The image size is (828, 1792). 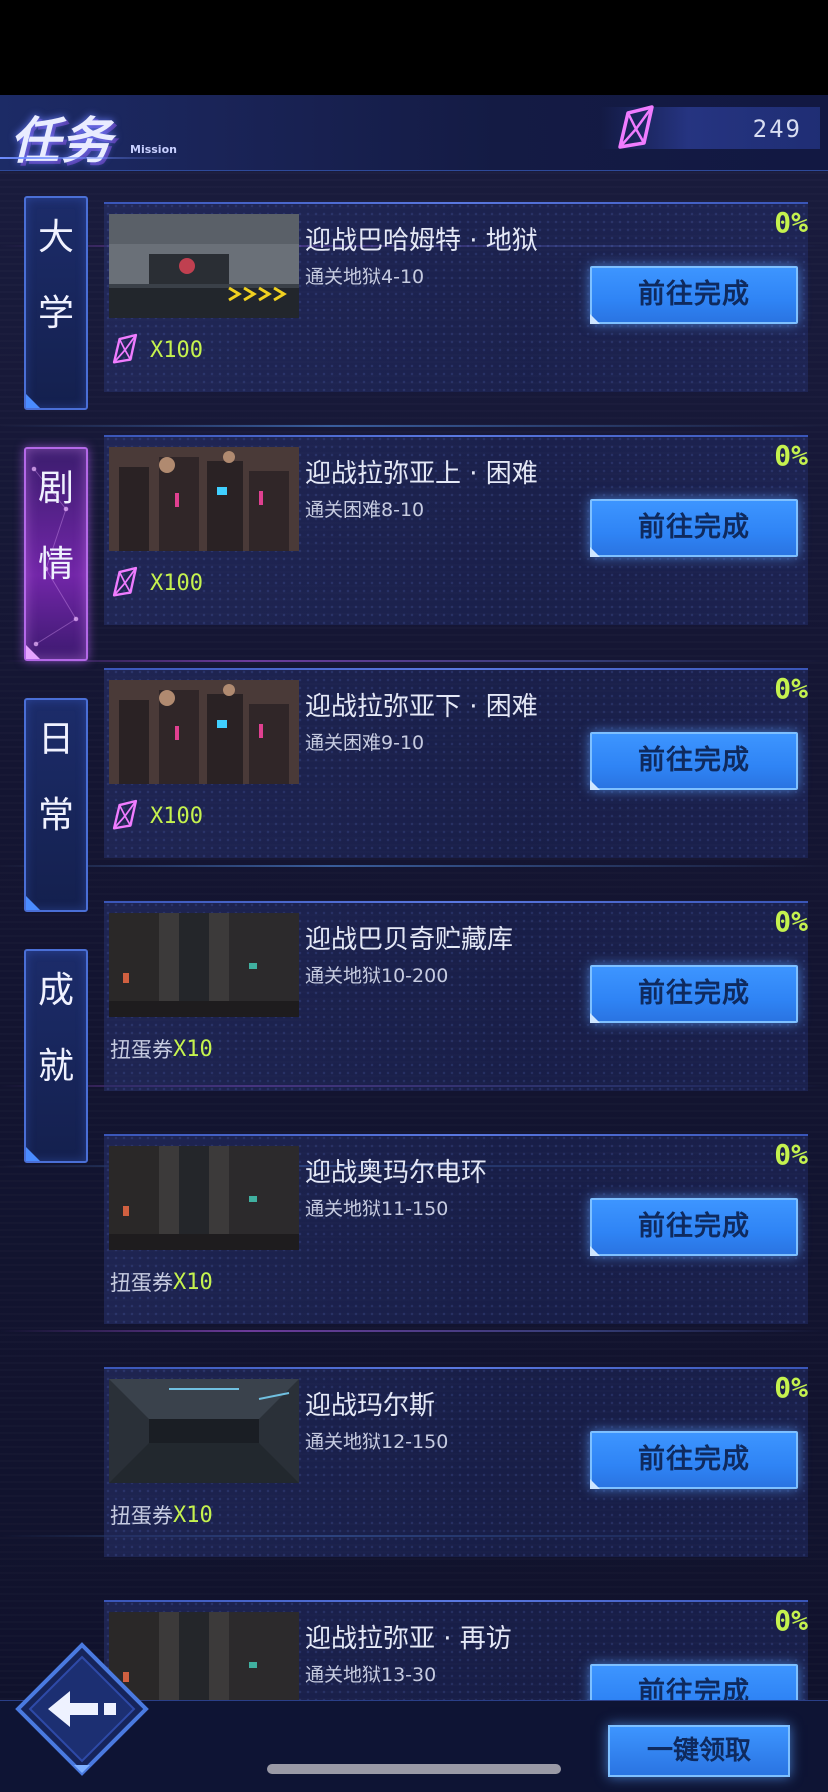 I want to click on tab-label-bottom: 情, so click(x=55, y=564).